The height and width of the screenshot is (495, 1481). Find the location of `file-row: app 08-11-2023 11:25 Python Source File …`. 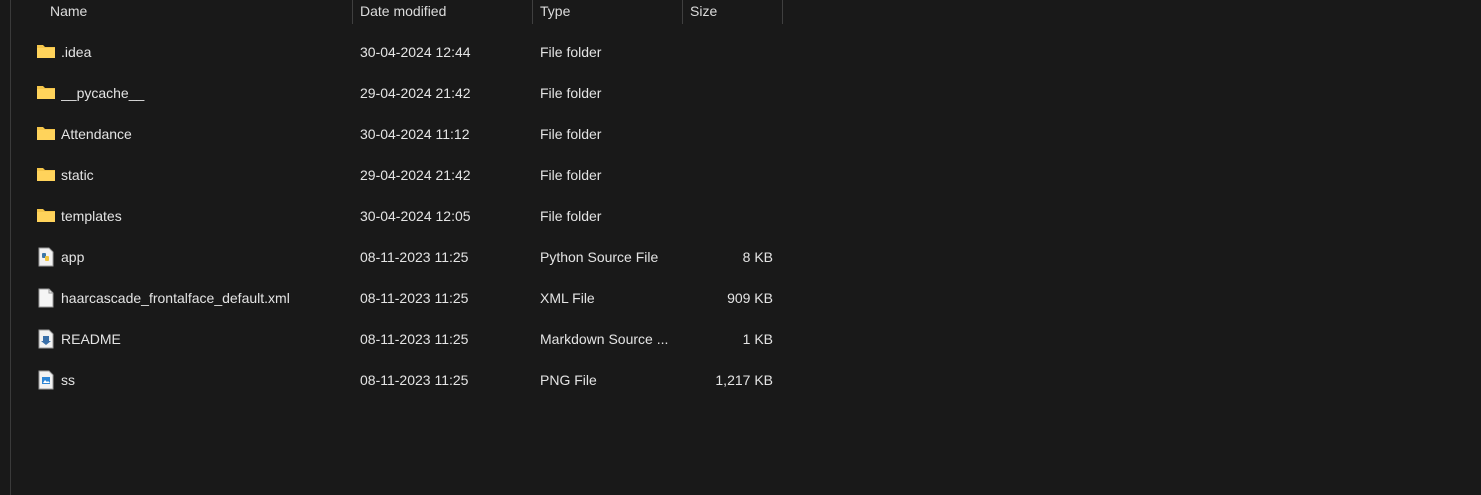

file-row: app 08-11-2023 11:25 Python Source File … is located at coordinates (395, 257).